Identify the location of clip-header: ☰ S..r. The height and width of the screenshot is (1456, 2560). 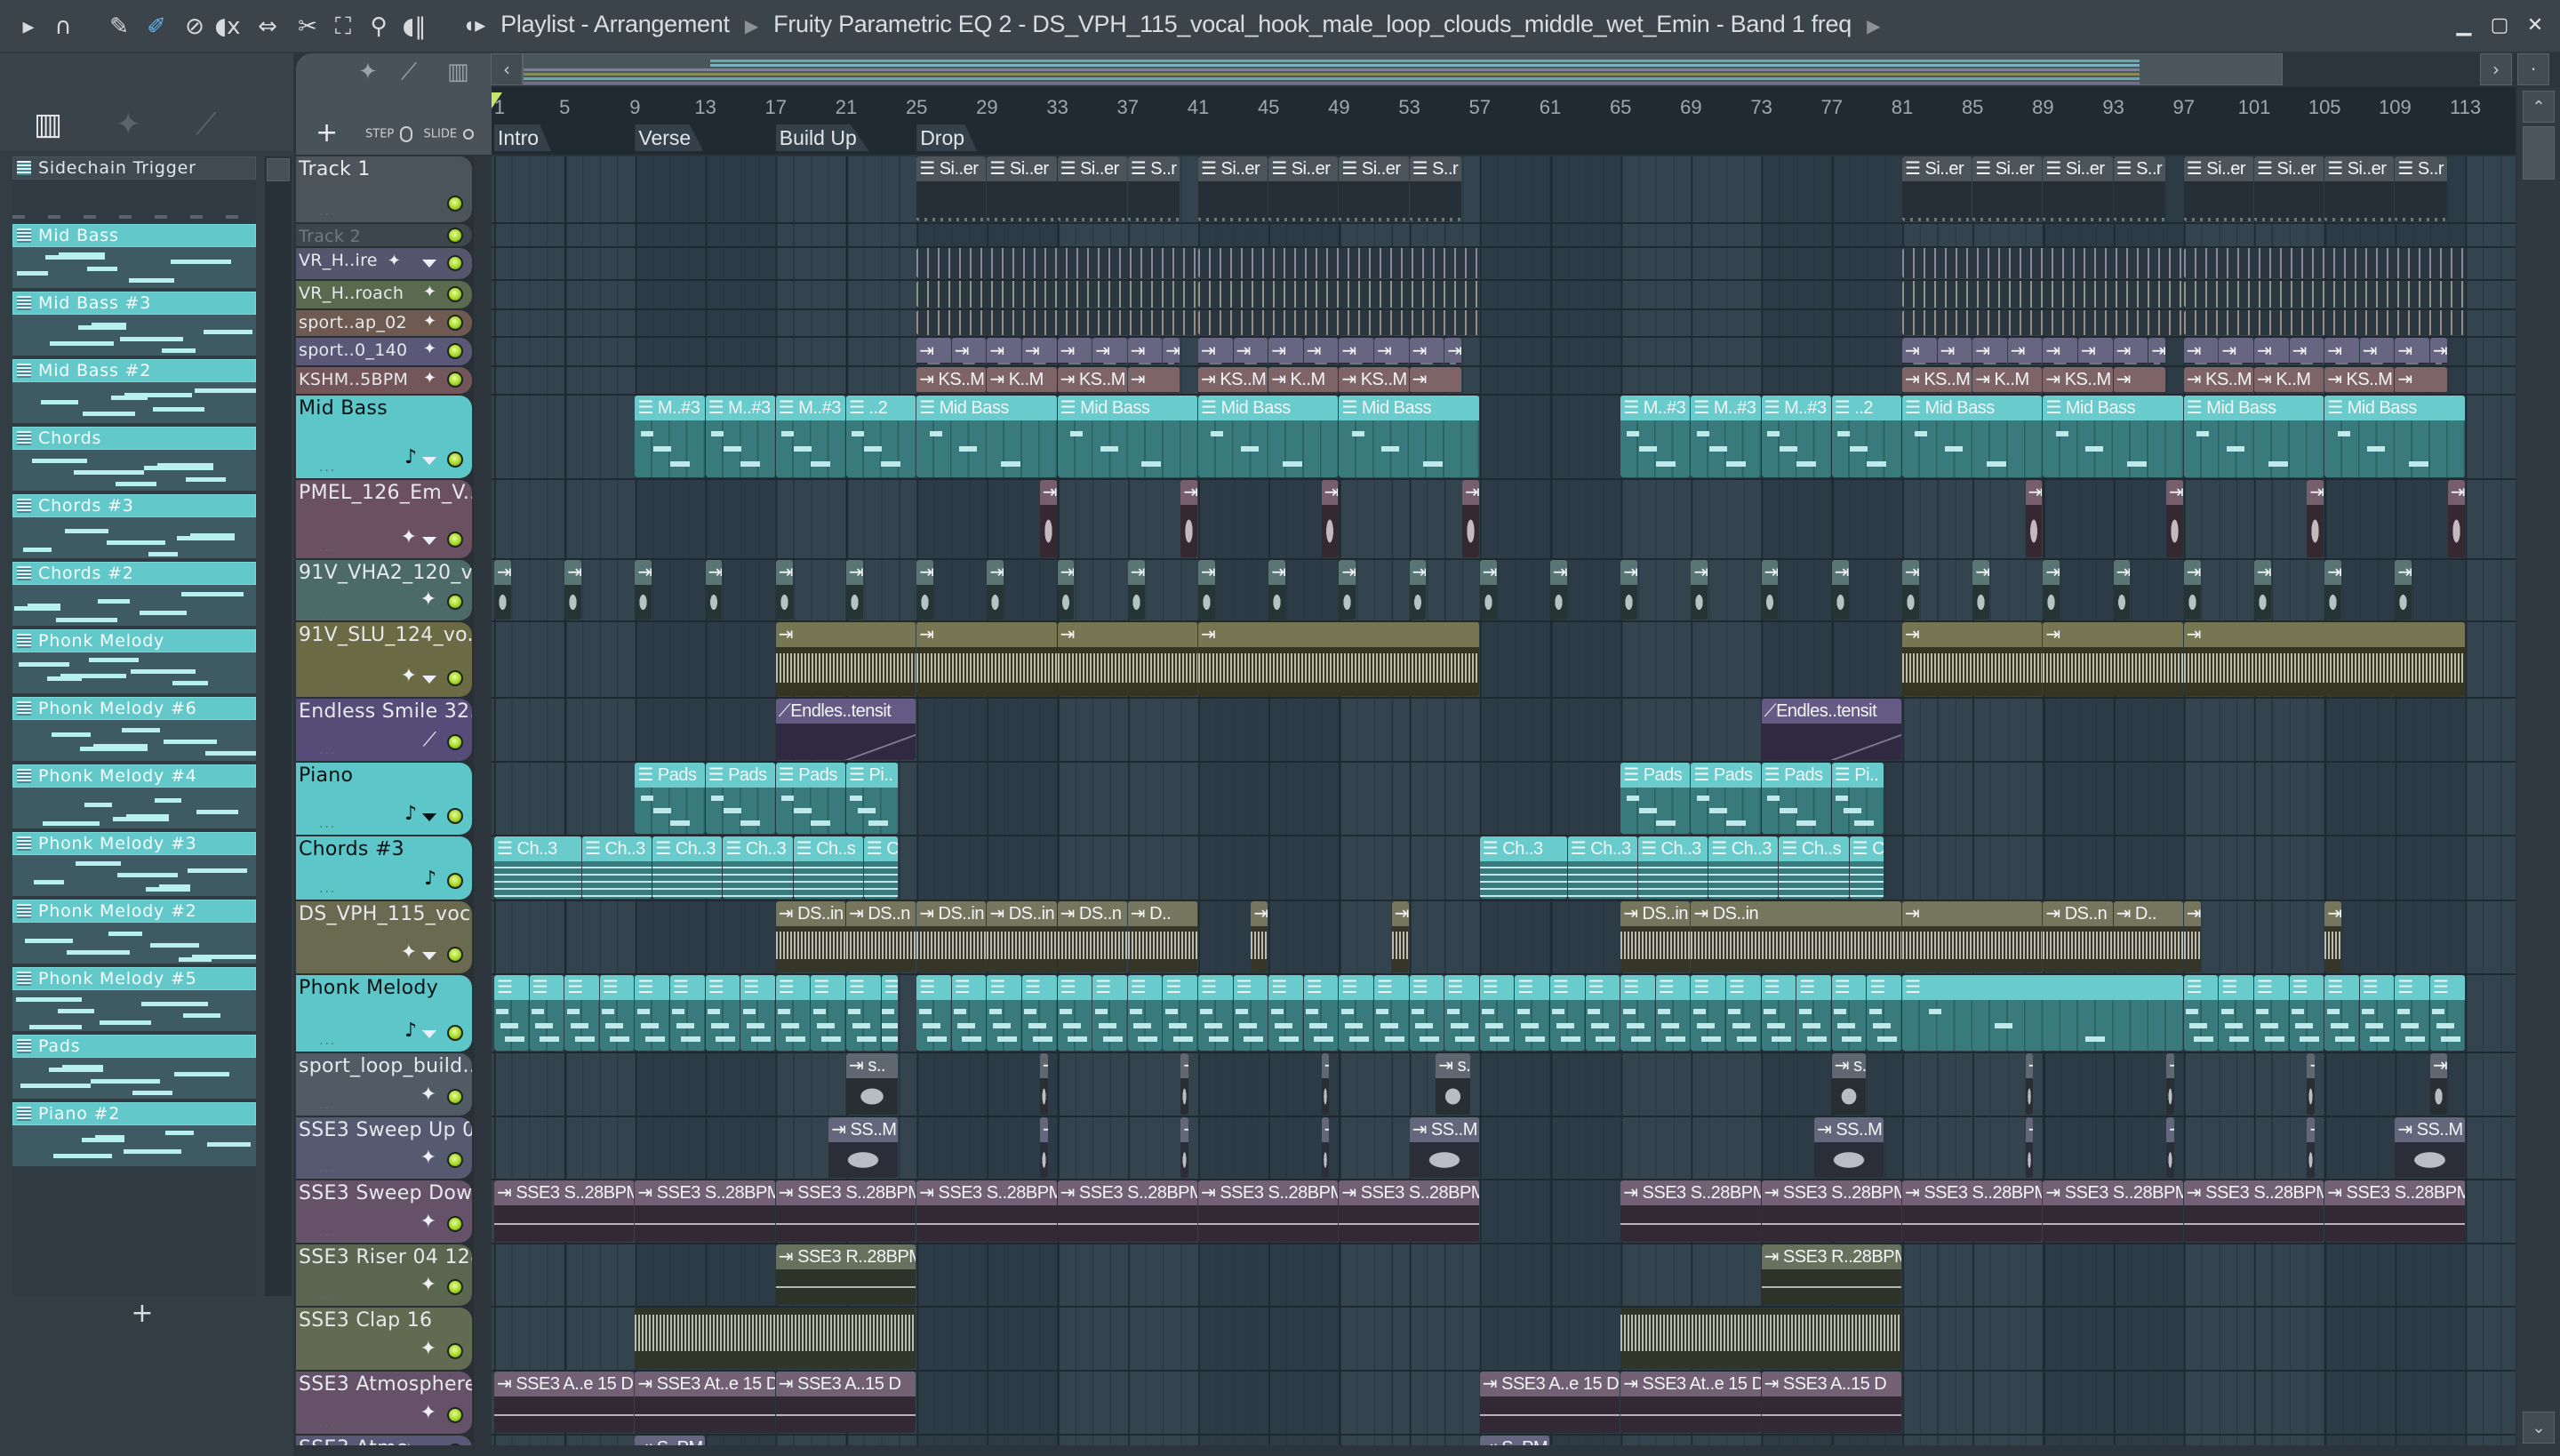
(1153, 168).